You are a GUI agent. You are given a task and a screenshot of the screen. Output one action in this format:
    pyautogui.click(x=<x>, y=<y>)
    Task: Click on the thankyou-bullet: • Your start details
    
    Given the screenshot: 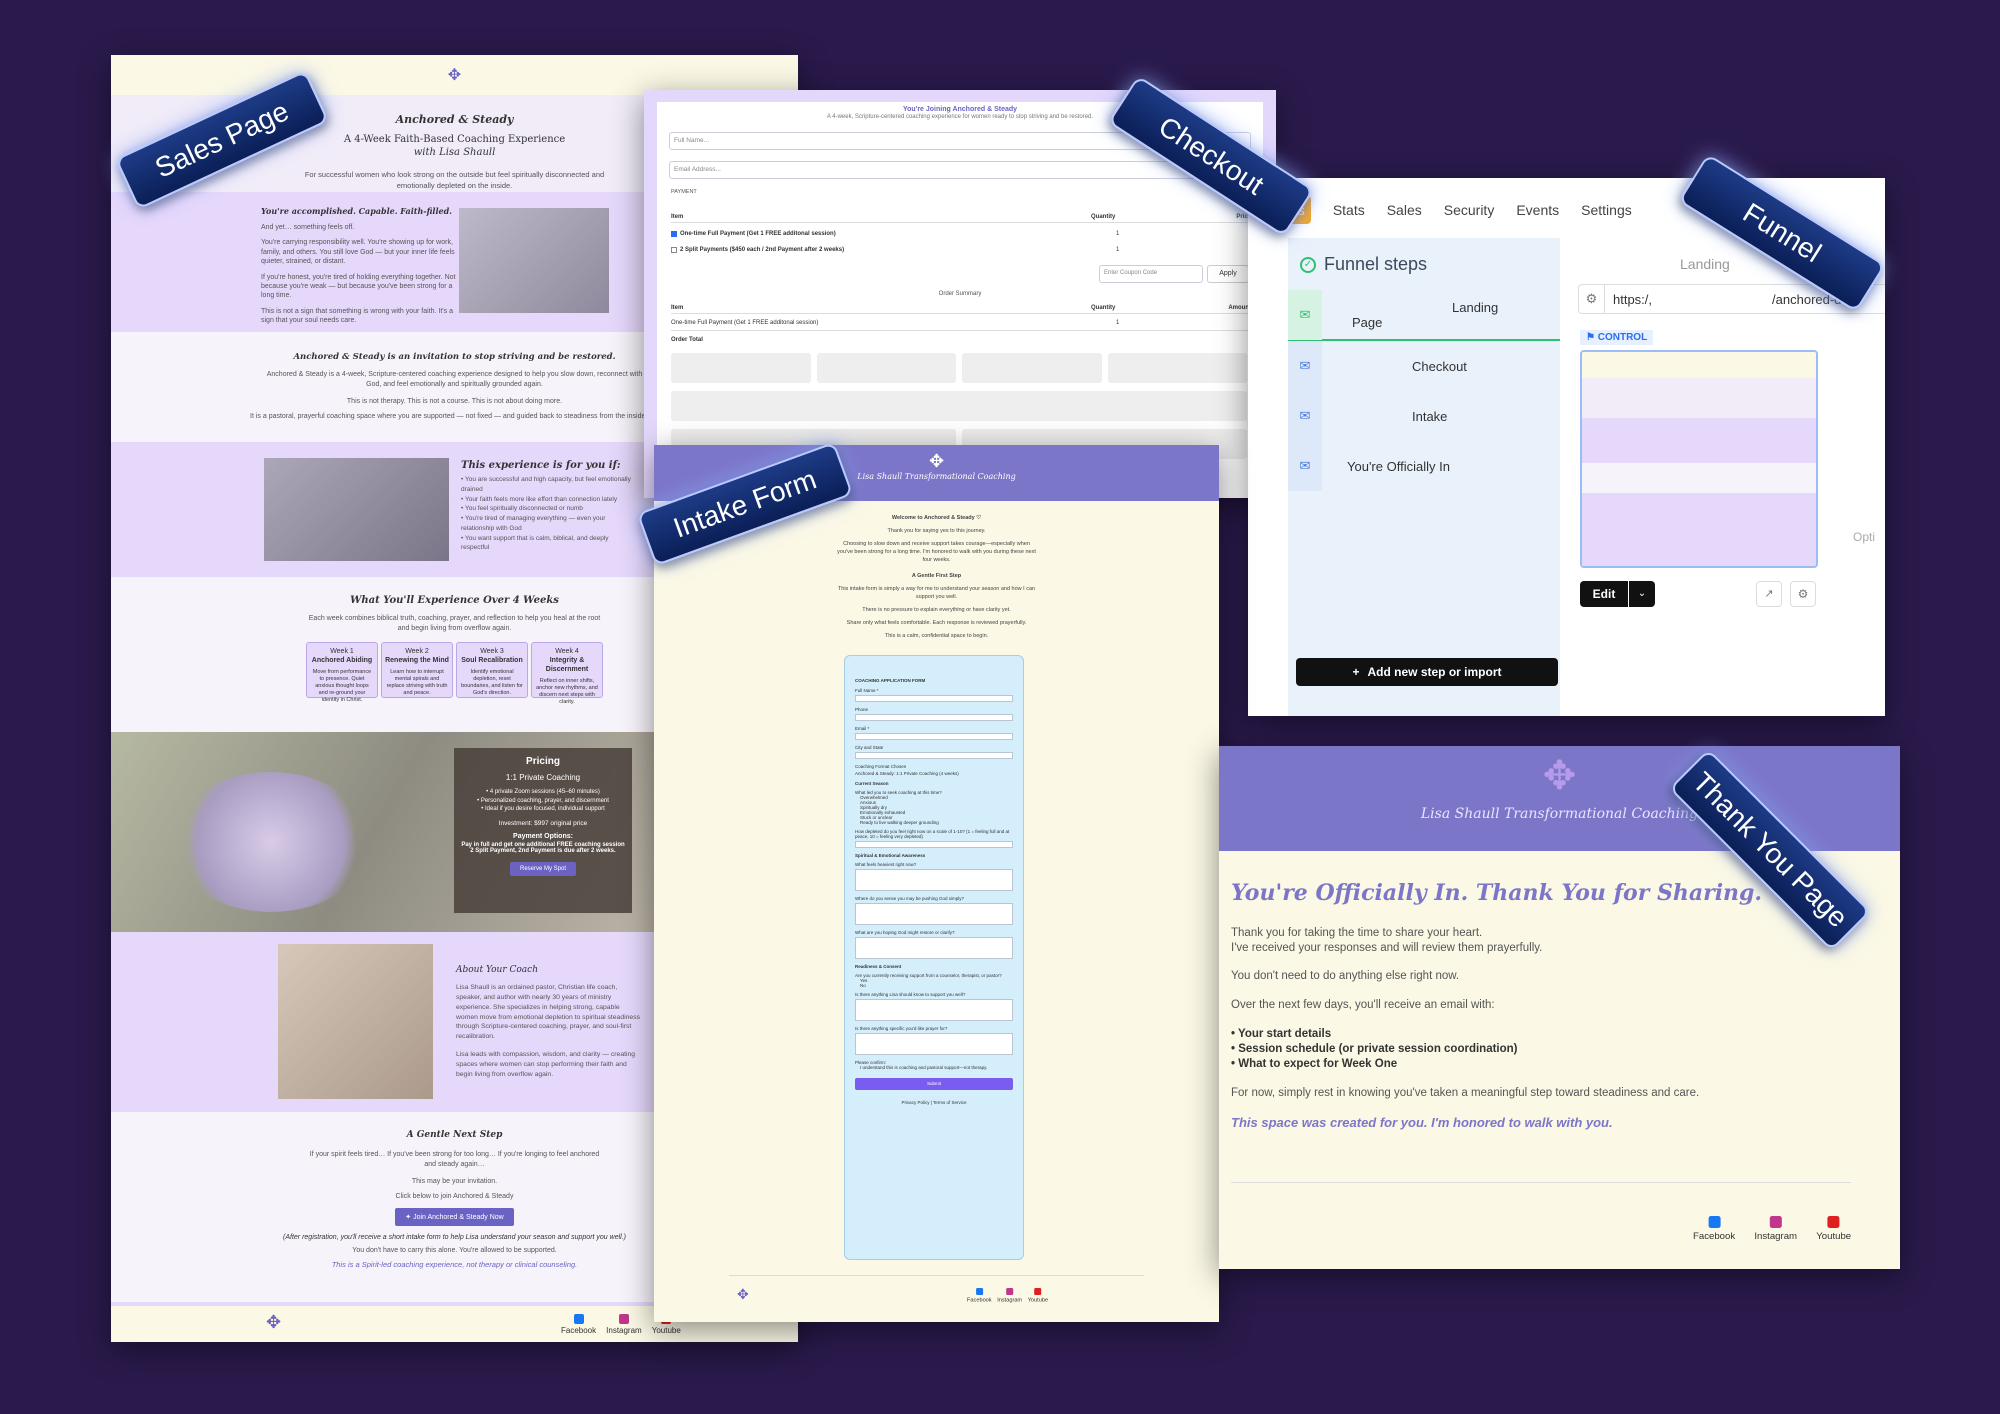 What is the action you would take?
    pyautogui.click(x=1281, y=1034)
    